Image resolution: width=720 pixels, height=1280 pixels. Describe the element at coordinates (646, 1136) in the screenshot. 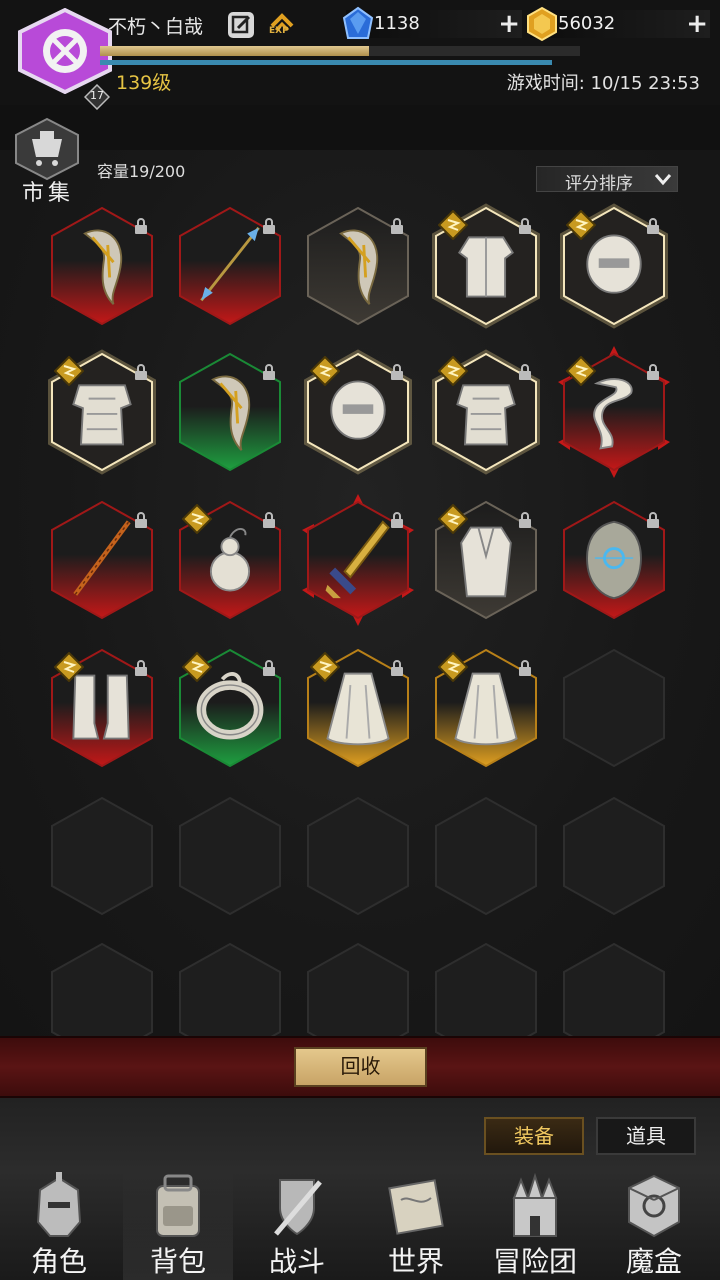

I see `tab-items: 道具` at that location.